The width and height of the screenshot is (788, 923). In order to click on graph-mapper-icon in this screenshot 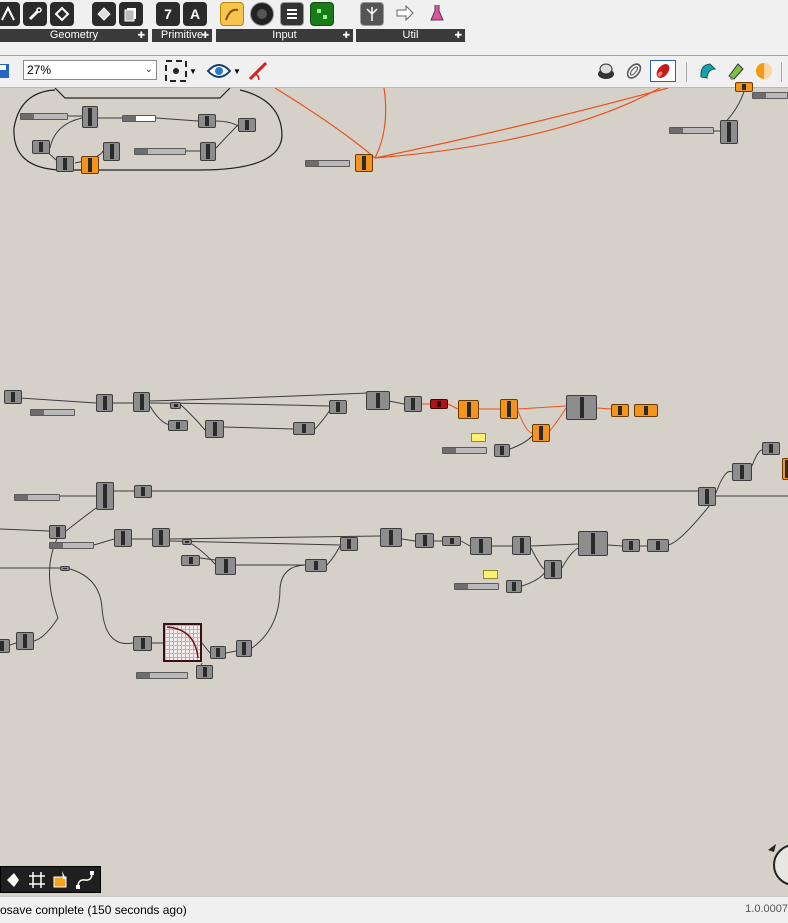, I will do `click(232, 14)`.